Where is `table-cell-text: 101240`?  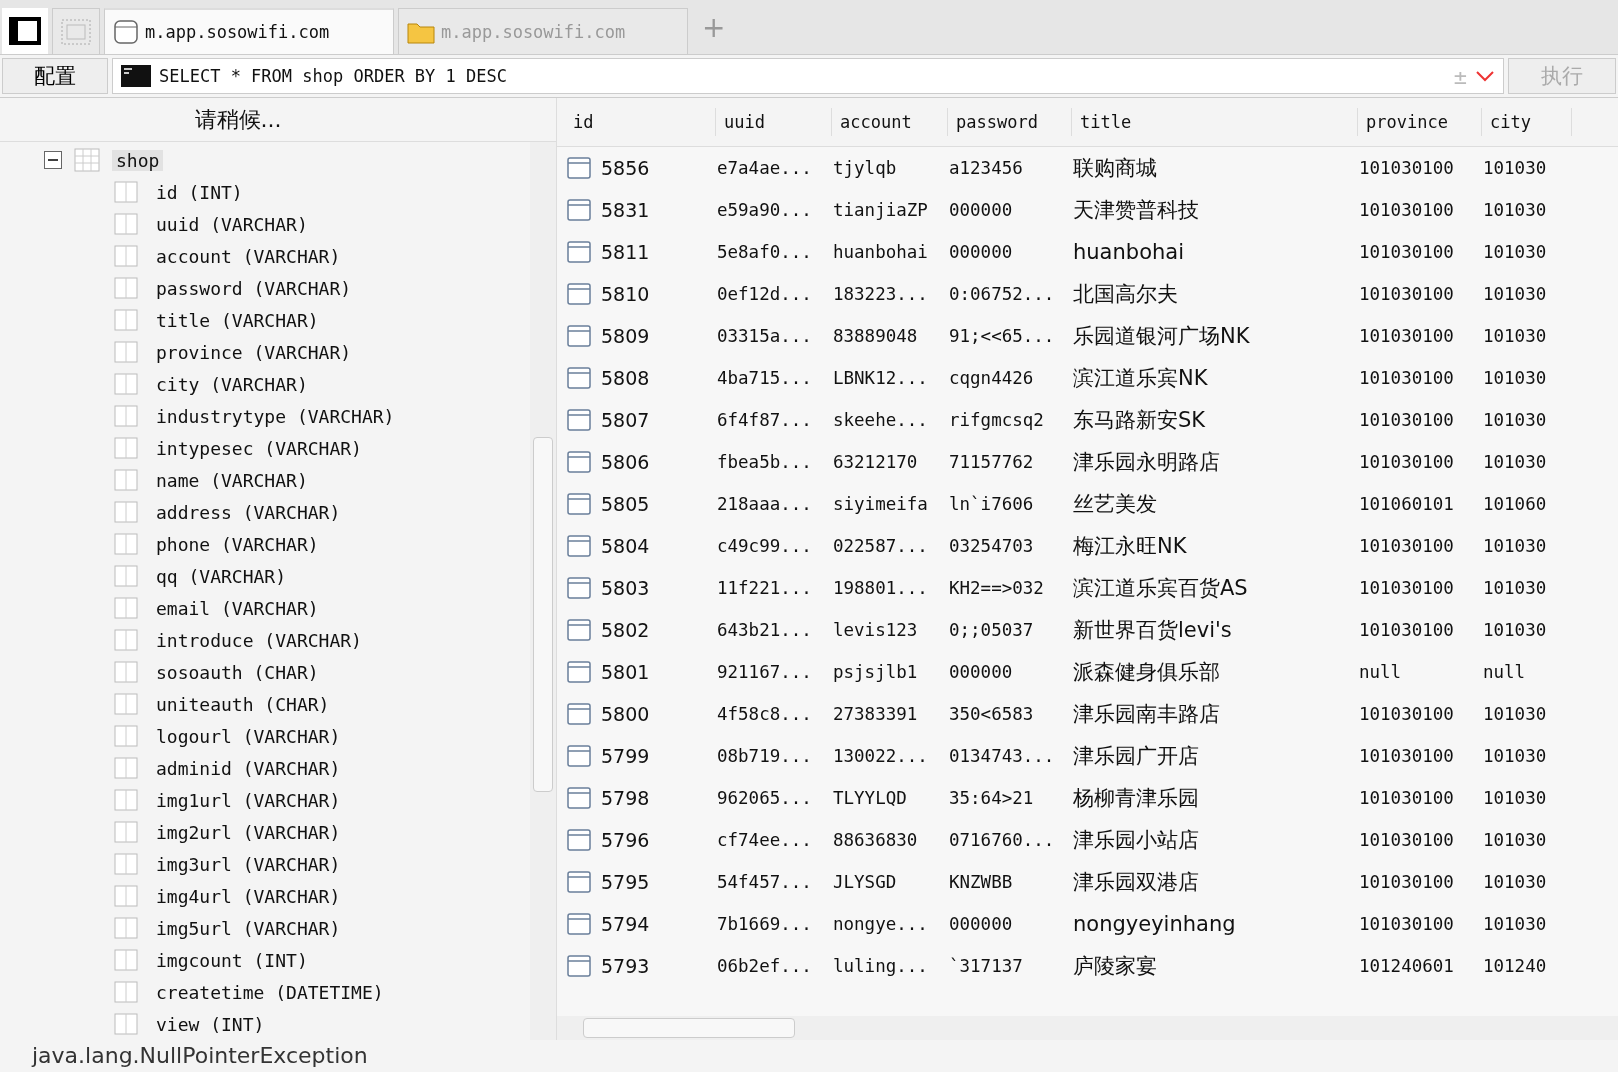
table-cell-text: 101240 is located at coordinates (1515, 966).